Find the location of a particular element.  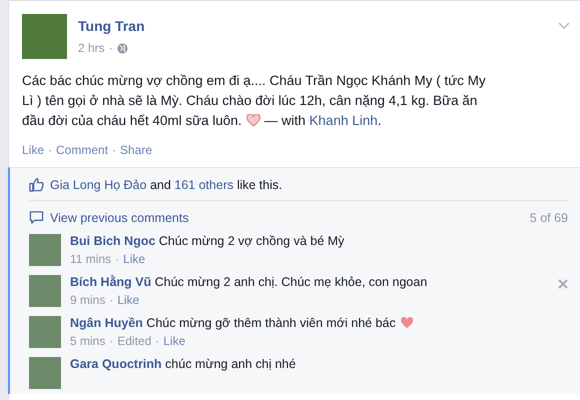

commenter-name-link: Bích Hằng Vũ is located at coordinates (111, 282).